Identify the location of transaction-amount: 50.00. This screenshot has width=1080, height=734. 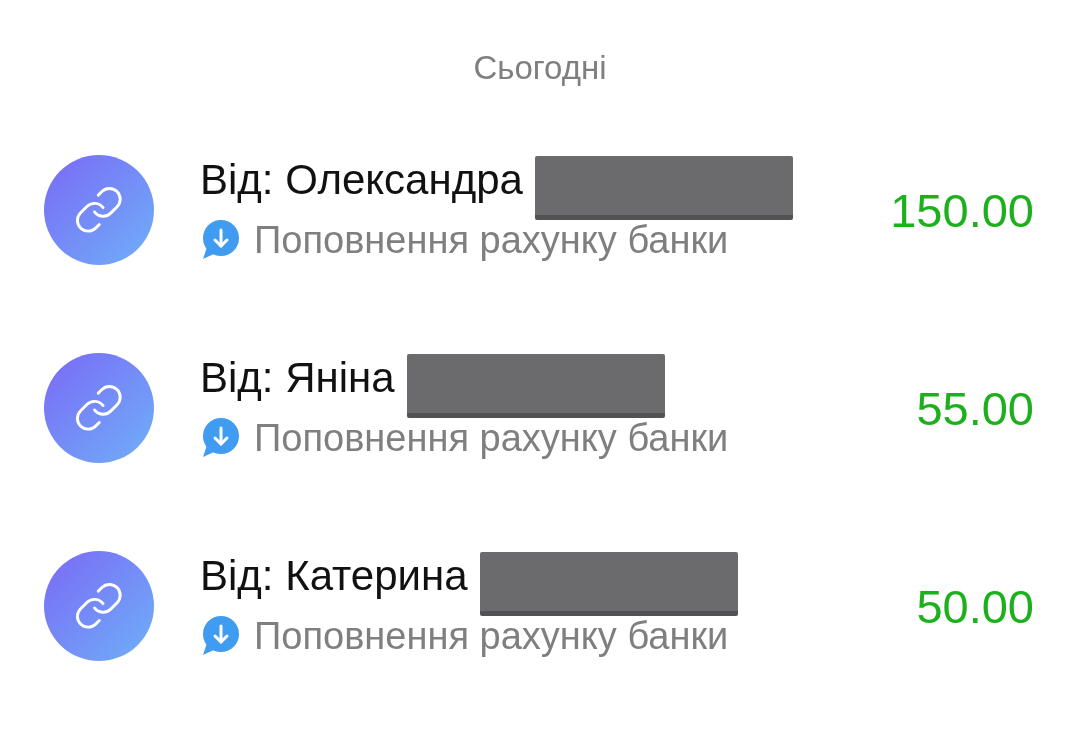
(975, 606).